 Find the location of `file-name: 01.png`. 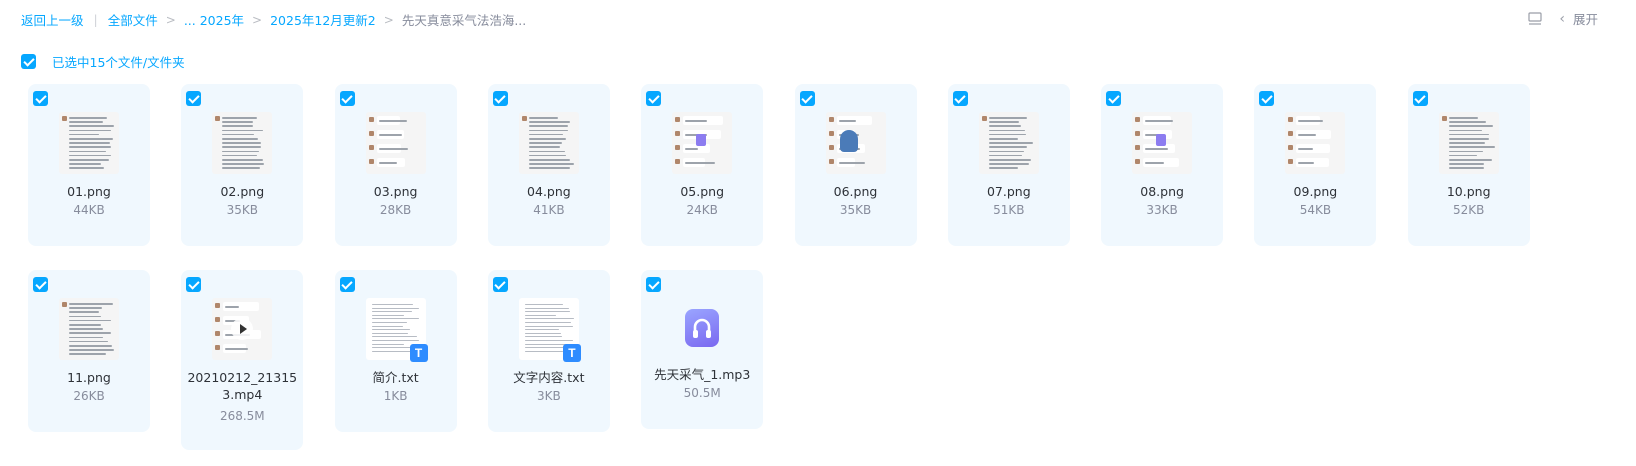

file-name: 01.png is located at coordinates (89, 191).